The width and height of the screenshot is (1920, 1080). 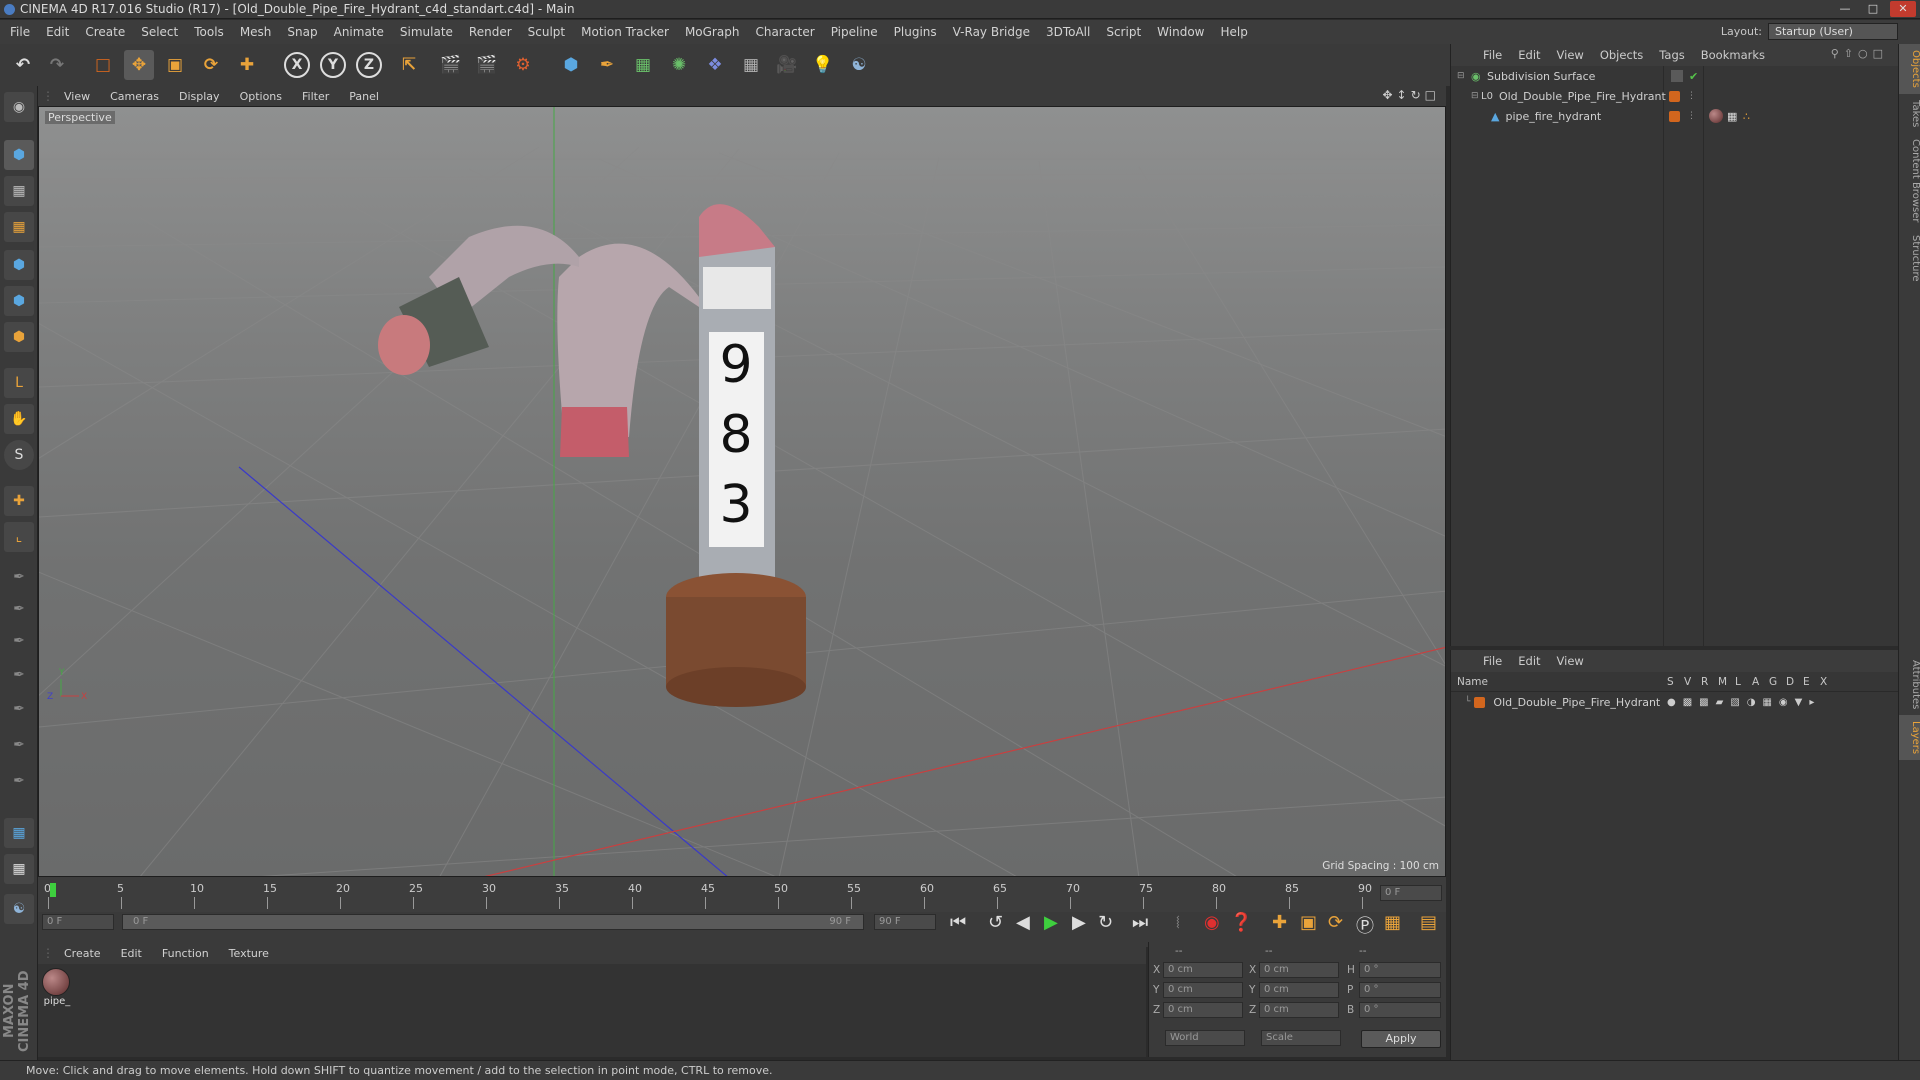 I want to click on viewport-menu-cameras: Cameras, so click(x=134, y=96).